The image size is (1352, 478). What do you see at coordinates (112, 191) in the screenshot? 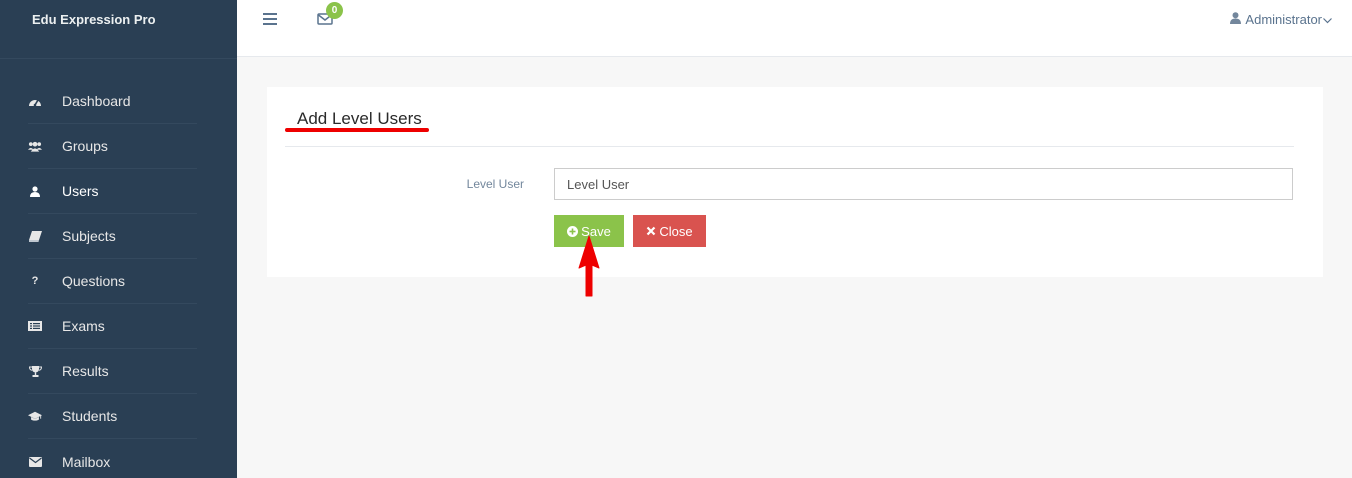
I see `sidebar-item-users: Users` at bounding box center [112, 191].